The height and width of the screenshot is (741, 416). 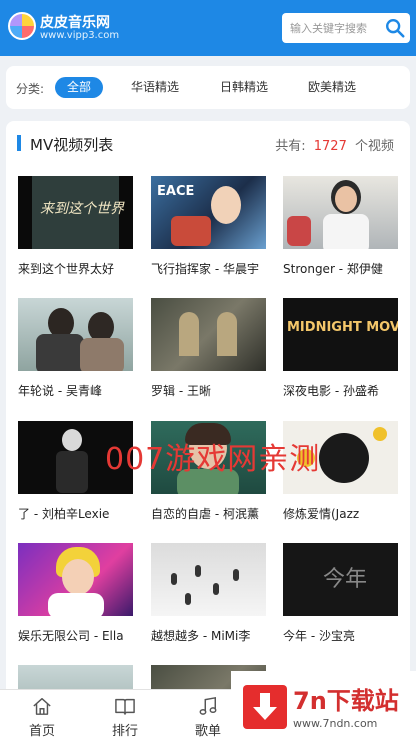 I want to click on thumbnail-text: 今年, so click(x=345, y=579).